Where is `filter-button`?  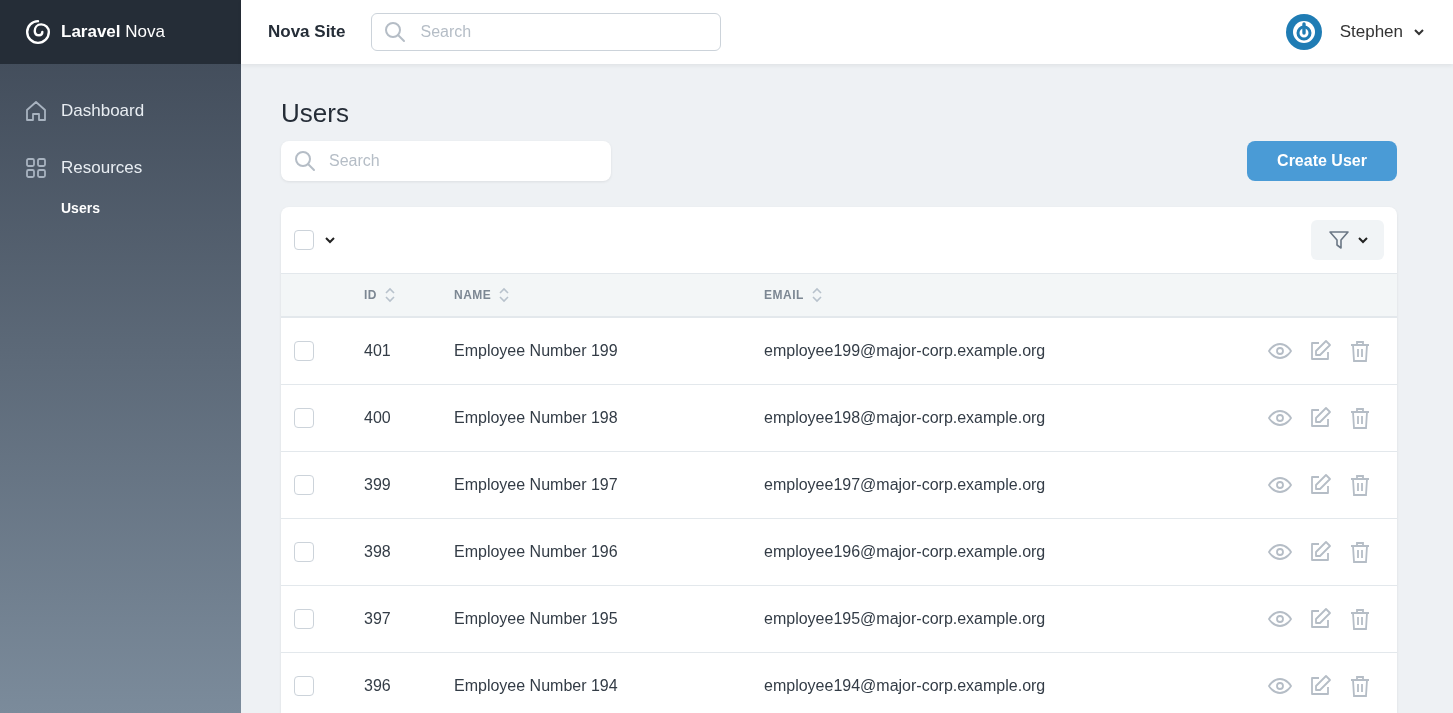
filter-button is located at coordinates (1347, 240).